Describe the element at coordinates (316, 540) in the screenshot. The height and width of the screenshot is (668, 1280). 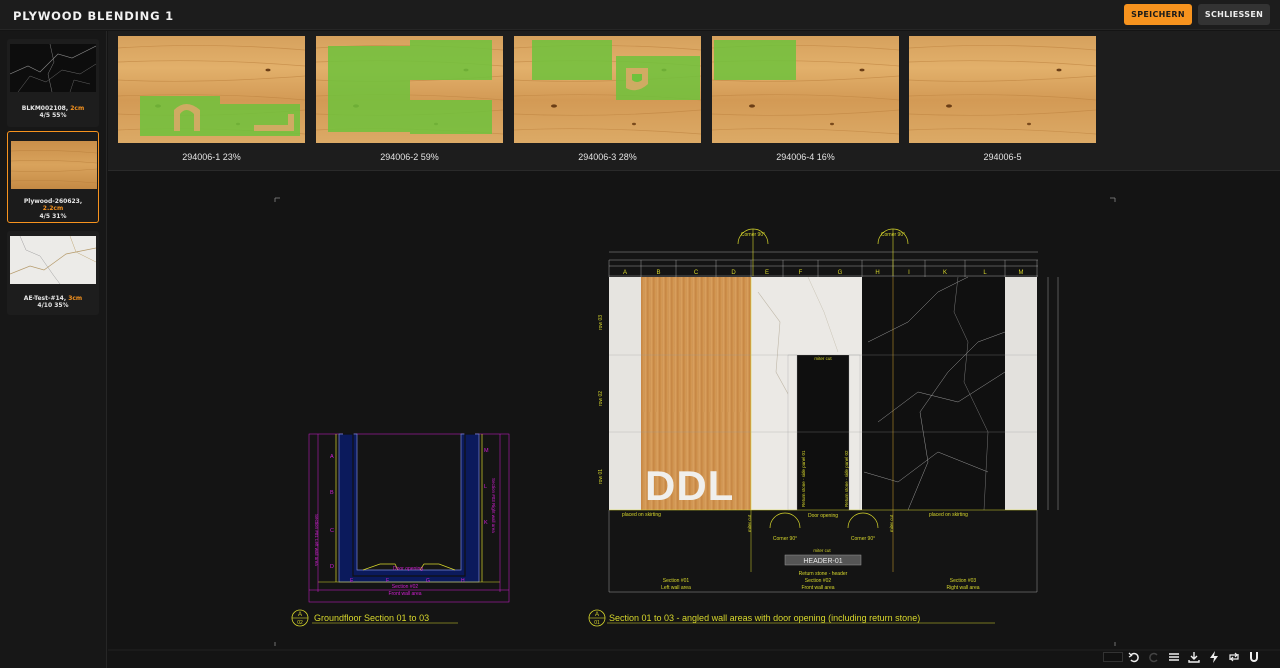
I see `plan-caption: Section #01 Left wall area` at that location.